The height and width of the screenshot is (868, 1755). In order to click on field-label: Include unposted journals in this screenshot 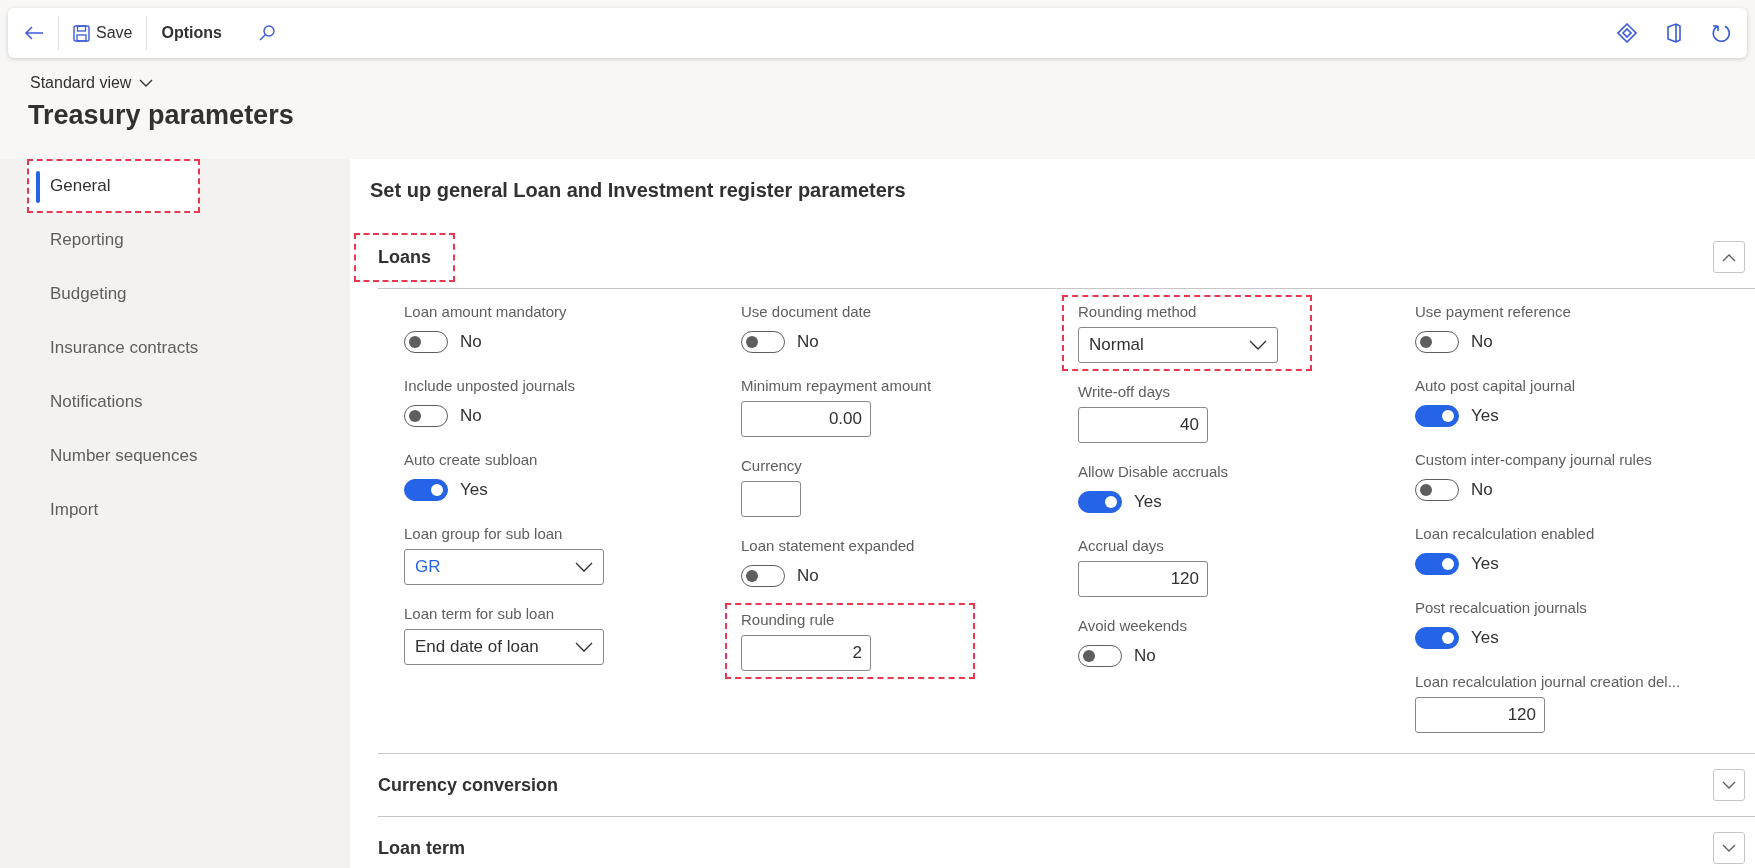, I will do `click(490, 385)`.